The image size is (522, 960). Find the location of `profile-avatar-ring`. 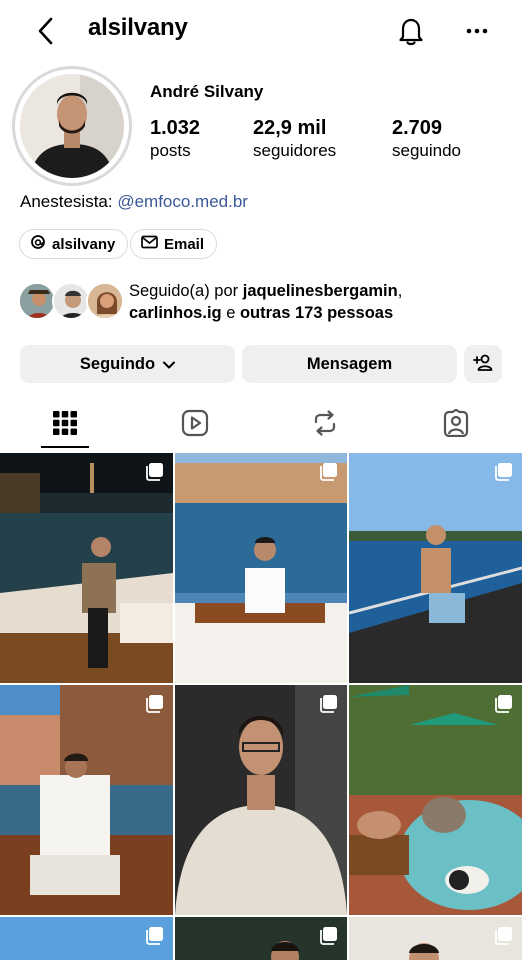

profile-avatar-ring is located at coordinates (72, 126).